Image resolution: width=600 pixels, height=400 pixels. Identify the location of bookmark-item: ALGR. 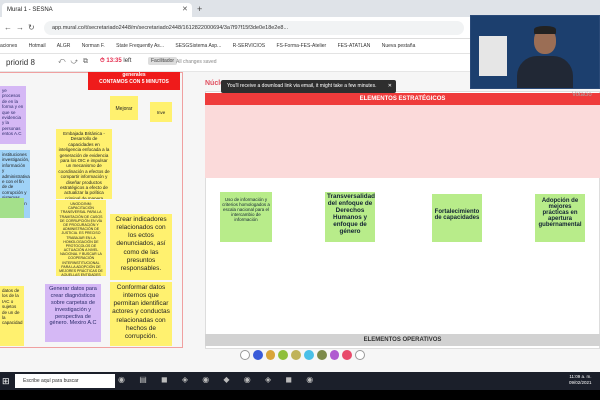
(64, 46).